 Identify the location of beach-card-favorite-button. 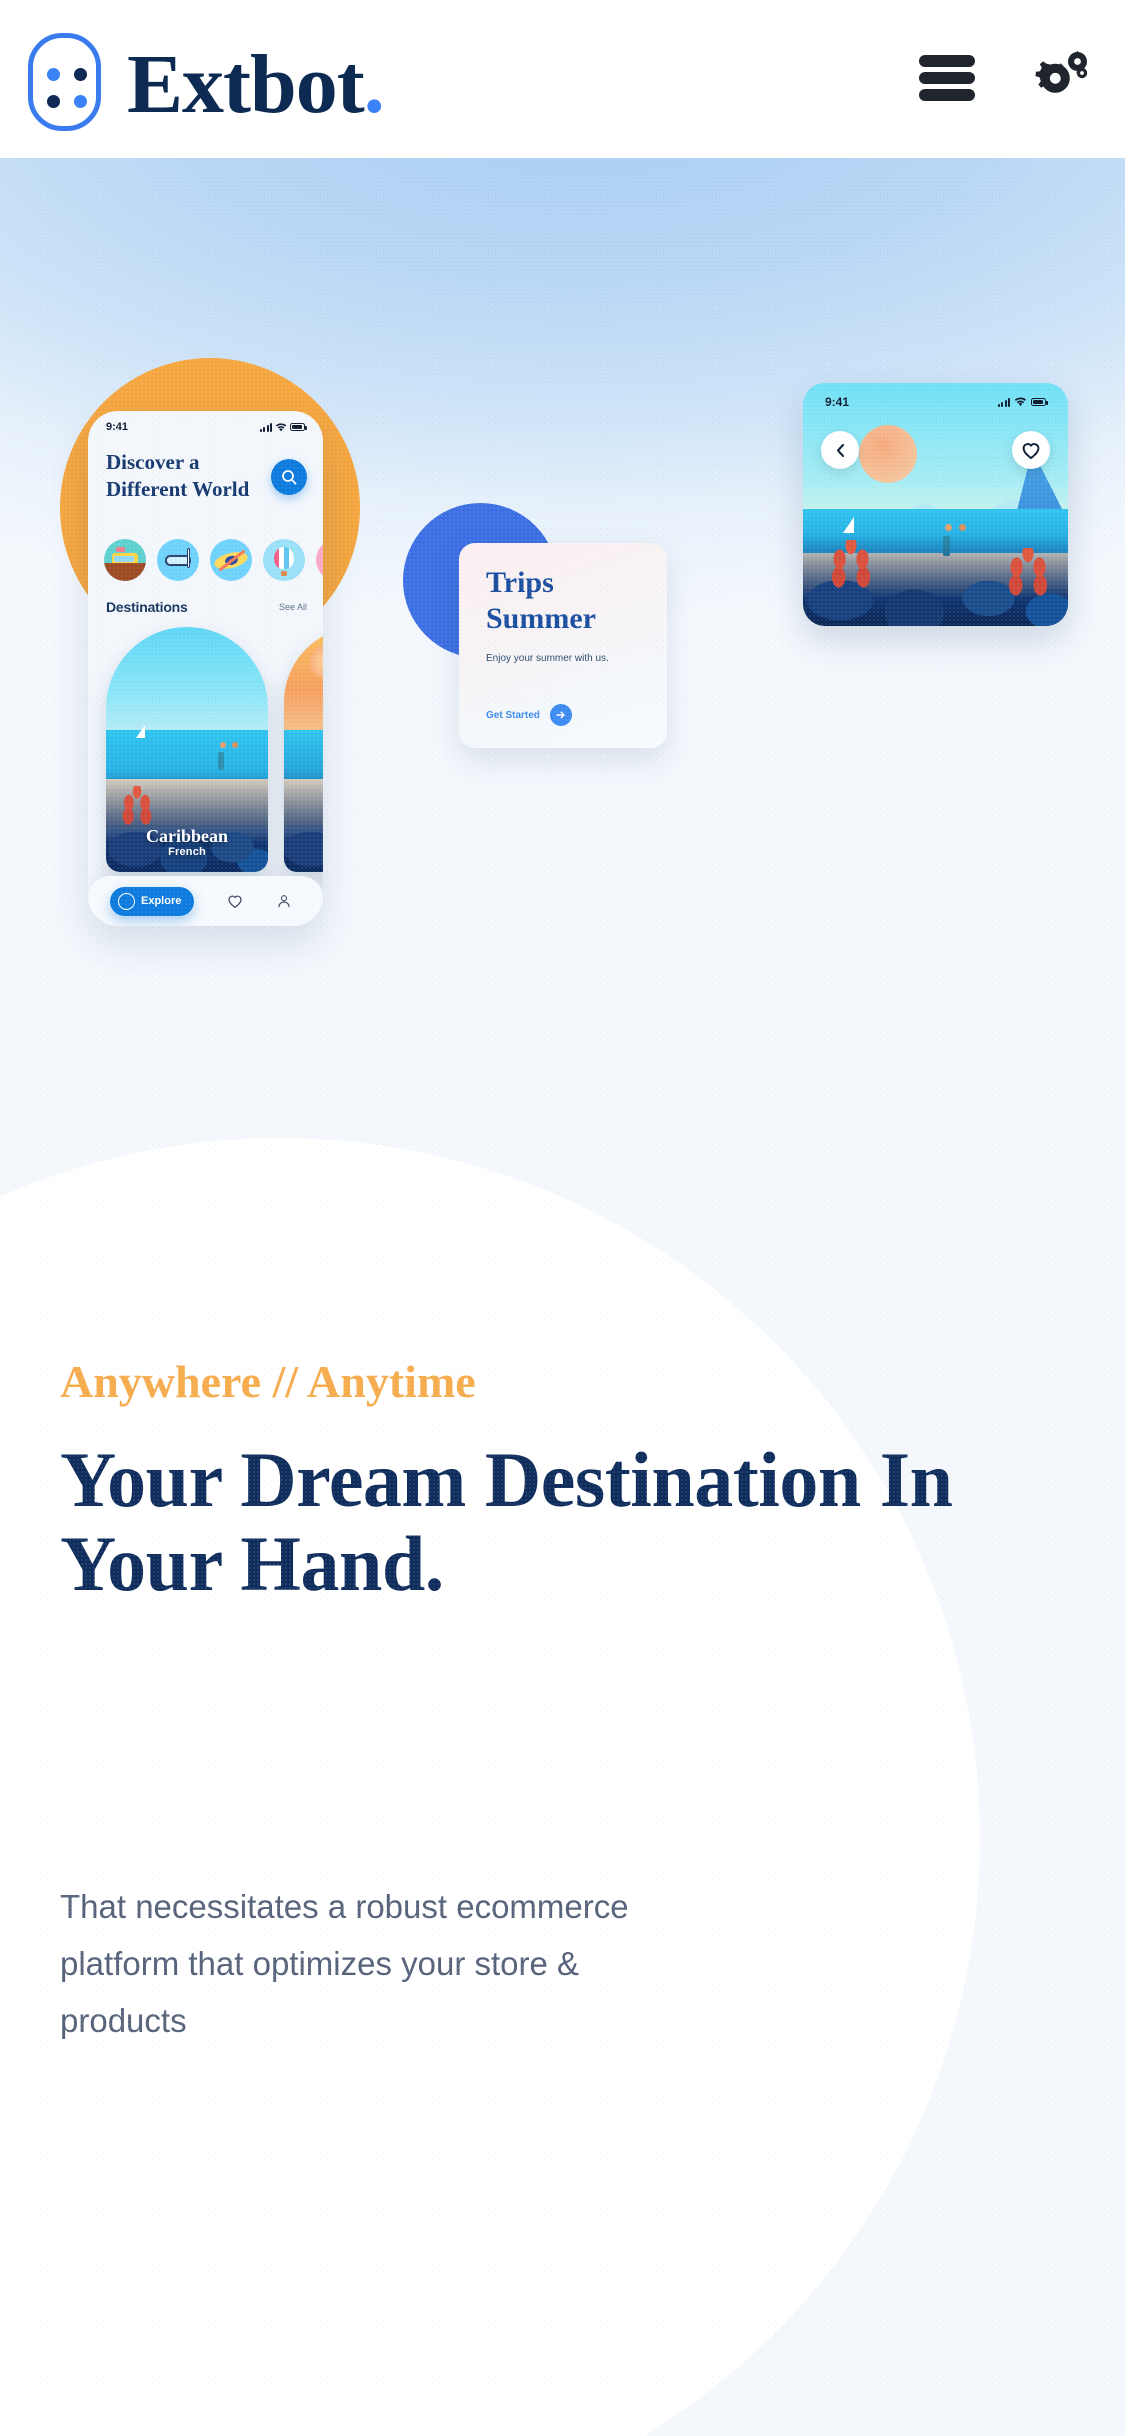
(1031, 450).